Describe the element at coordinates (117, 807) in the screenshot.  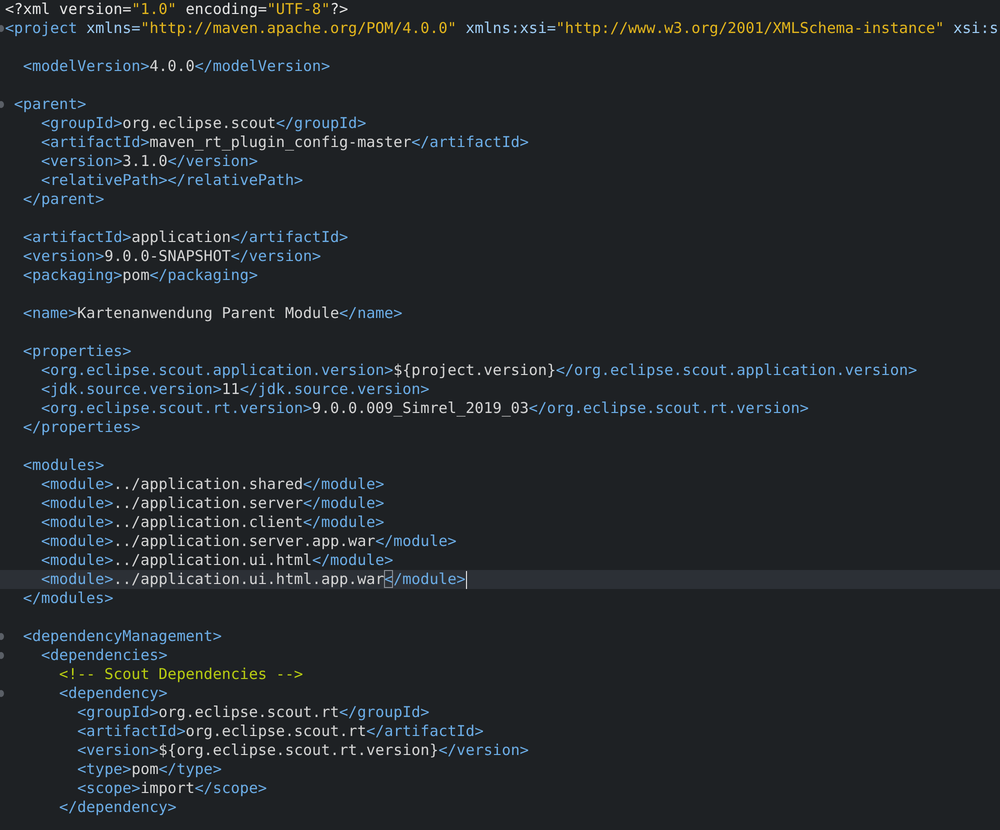
I see `code-line: </dependency>` at that location.